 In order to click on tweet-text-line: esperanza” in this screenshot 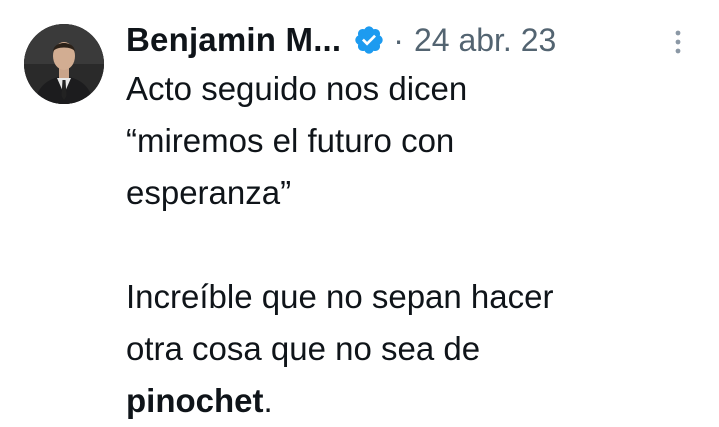, I will do `click(209, 192)`.